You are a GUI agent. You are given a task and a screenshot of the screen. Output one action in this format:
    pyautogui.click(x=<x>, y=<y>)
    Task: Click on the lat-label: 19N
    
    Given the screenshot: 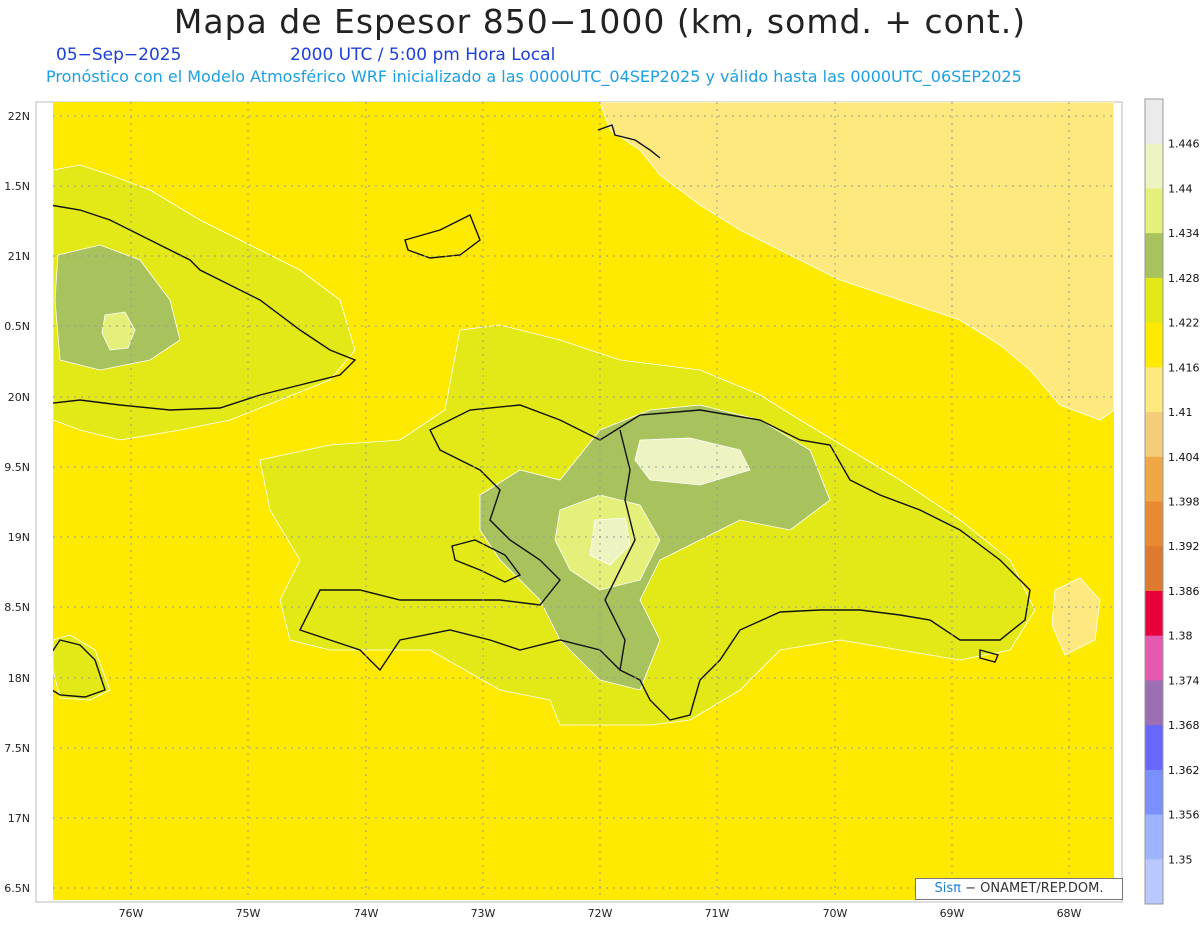 What is the action you would take?
    pyautogui.click(x=19, y=537)
    